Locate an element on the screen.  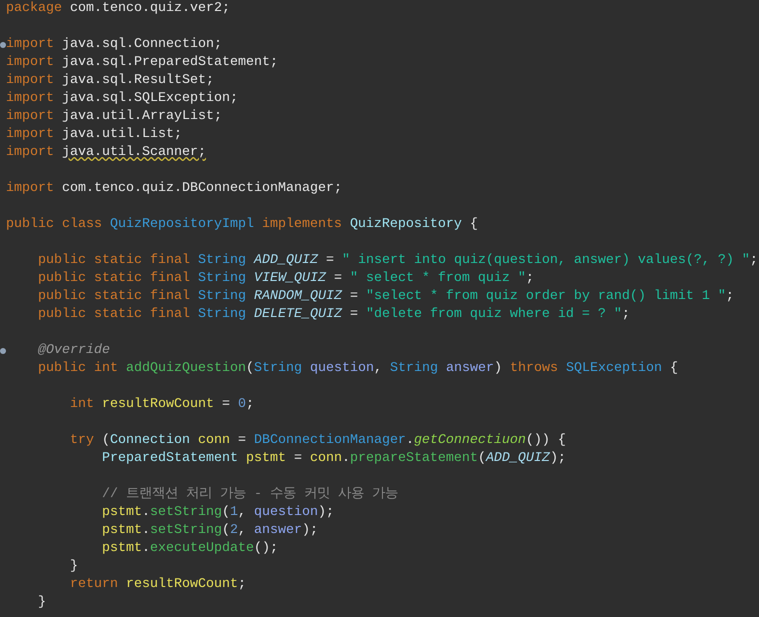
code-line: import java.util.List; is located at coordinates (94, 135).